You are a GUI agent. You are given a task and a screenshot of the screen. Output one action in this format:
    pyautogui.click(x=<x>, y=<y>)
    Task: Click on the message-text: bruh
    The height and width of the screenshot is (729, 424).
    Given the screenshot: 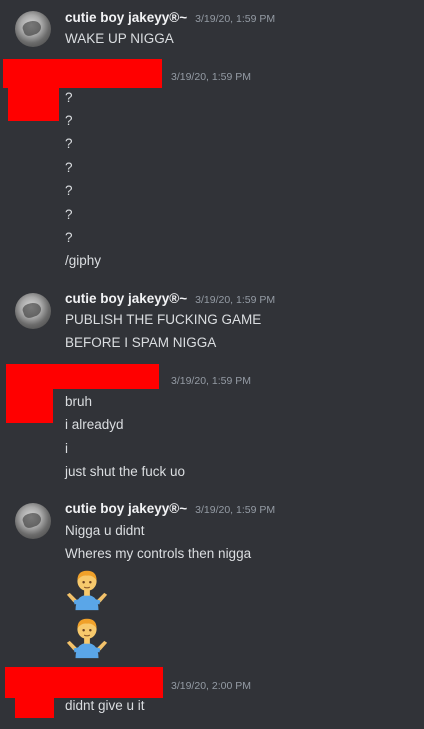 What is the action you would take?
    pyautogui.click(x=79, y=401)
    